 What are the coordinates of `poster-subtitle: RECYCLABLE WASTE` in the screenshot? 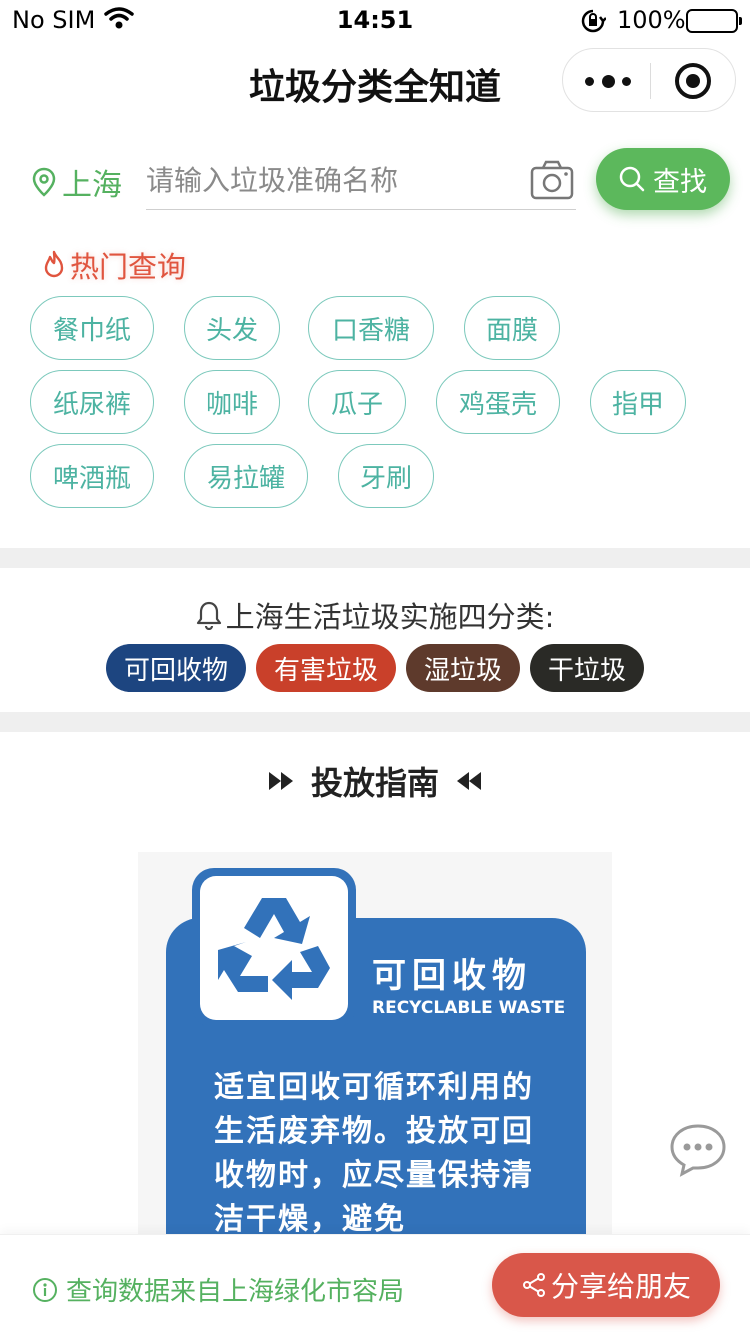 It's located at (469, 1008).